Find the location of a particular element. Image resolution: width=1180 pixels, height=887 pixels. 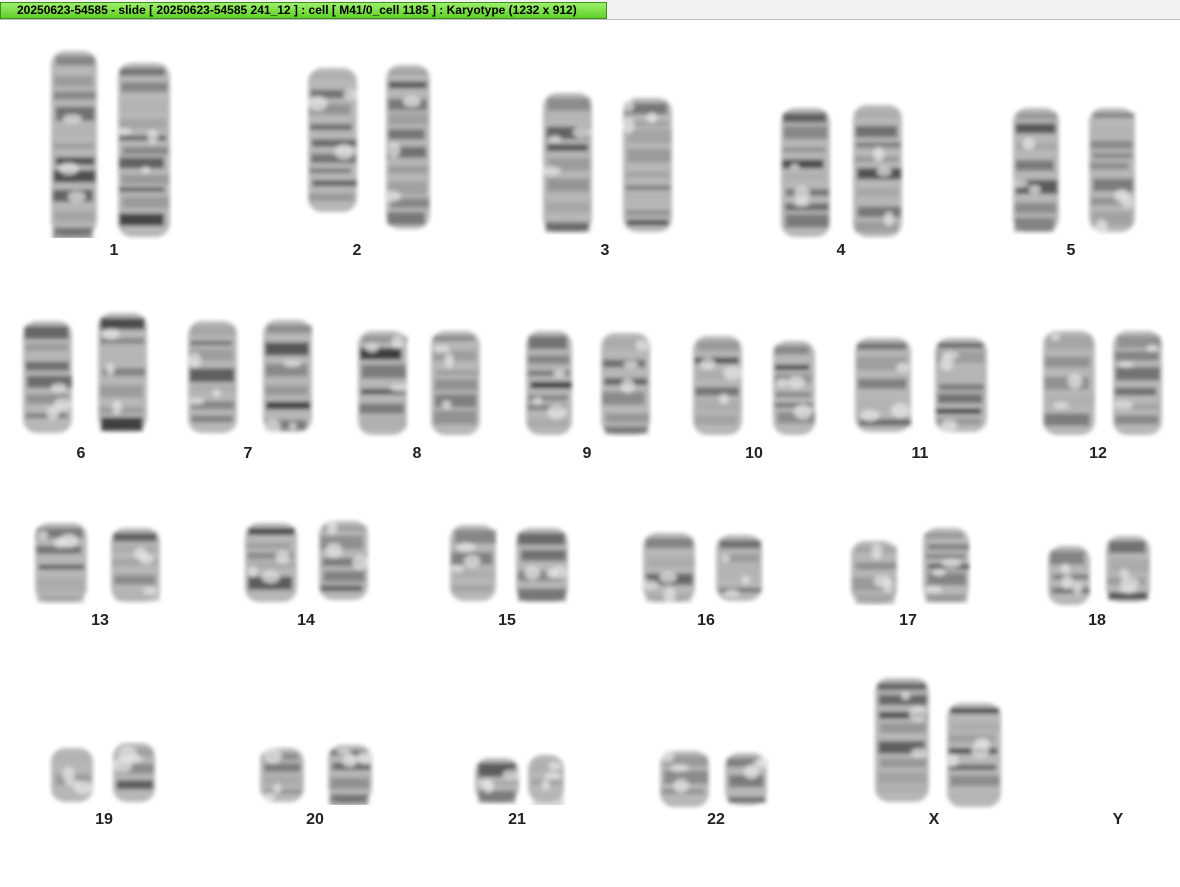

chromosome-12-b is located at coordinates (1137, 383).